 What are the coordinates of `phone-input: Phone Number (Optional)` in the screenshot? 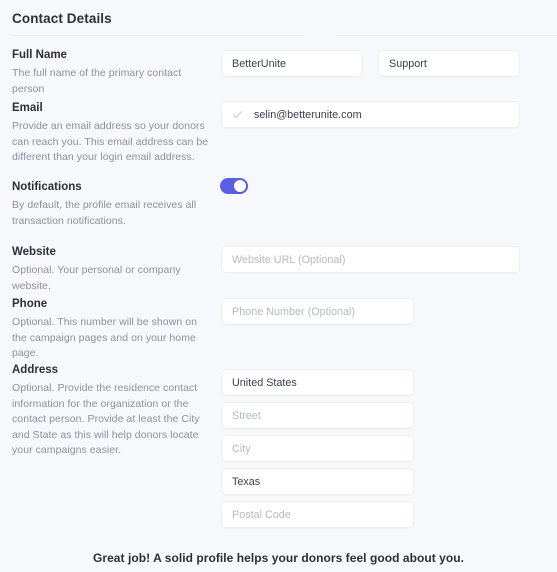 It's located at (317, 311).